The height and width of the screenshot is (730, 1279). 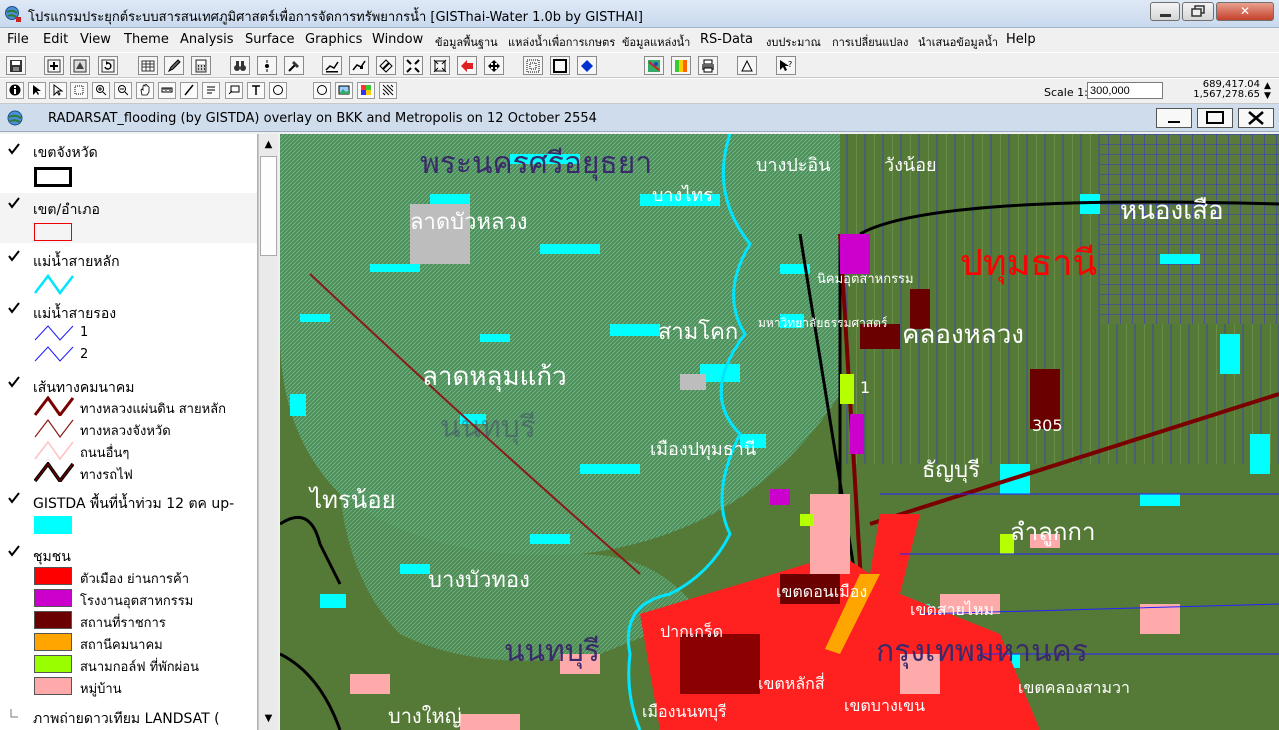 What do you see at coordinates (18, 39) in the screenshot?
I see `menu-file: File` at bounding box center [18, 39].